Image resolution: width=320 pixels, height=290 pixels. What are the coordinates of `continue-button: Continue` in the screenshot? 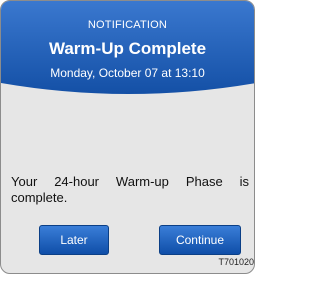 It's located at (200, 240).